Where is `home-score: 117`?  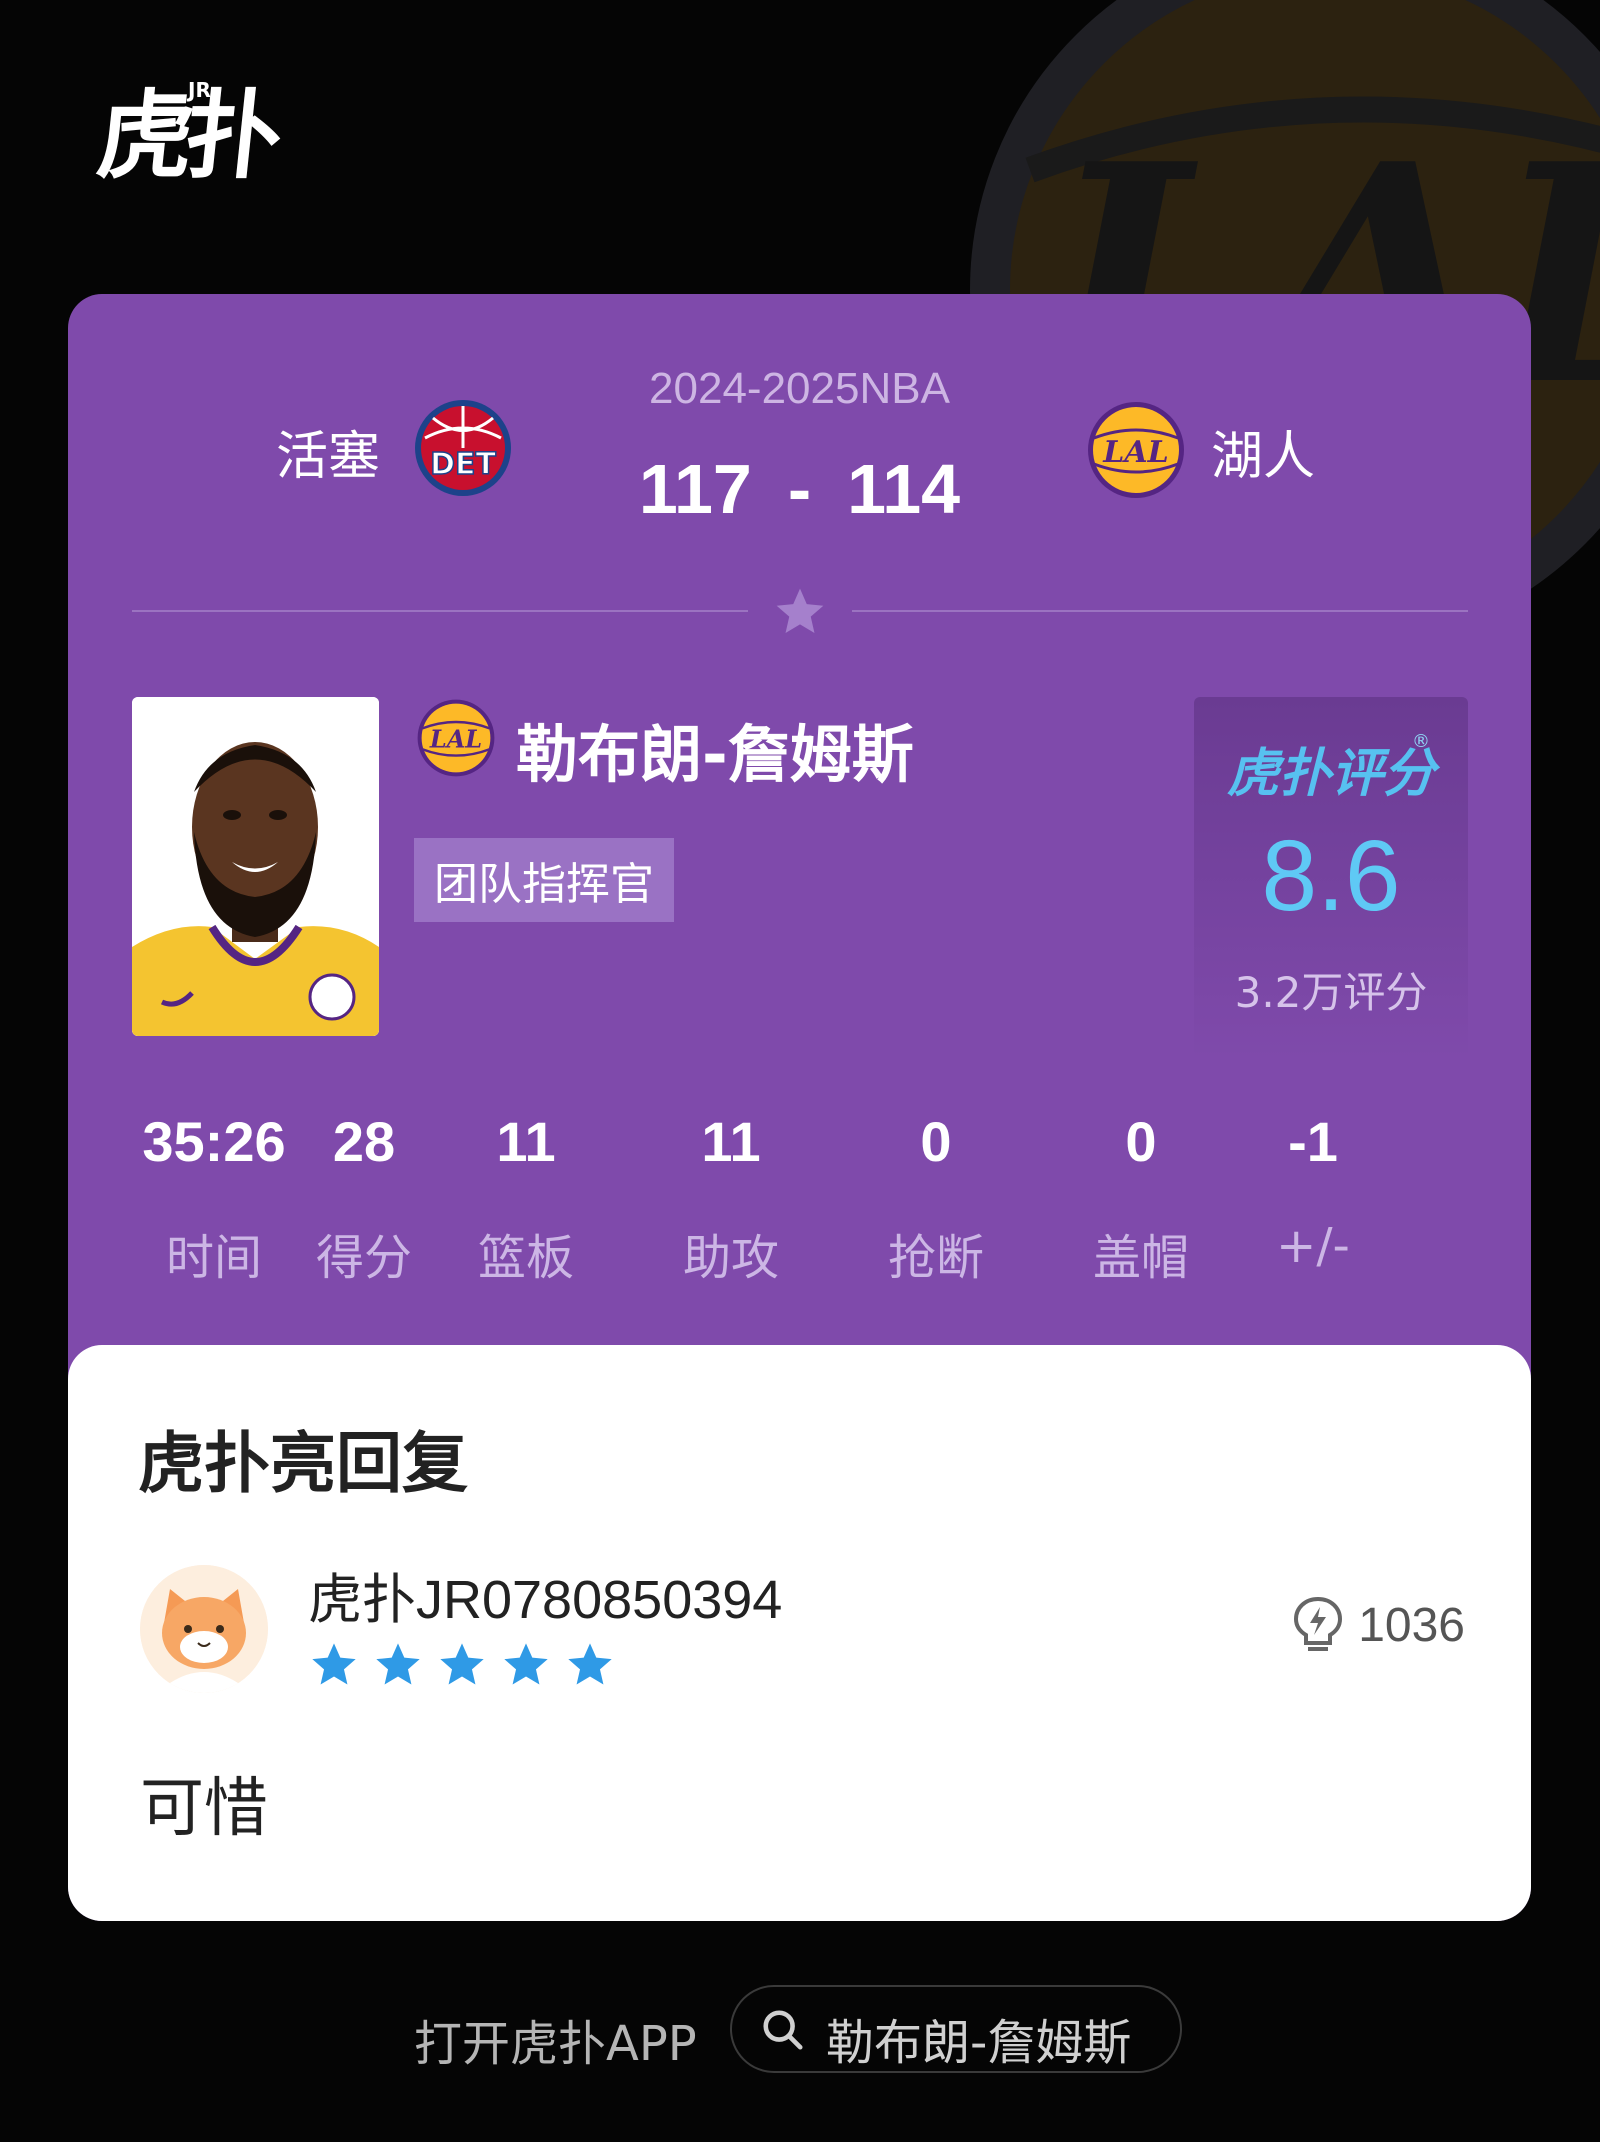 home-score: 117 is located at coordinates (695, 489).